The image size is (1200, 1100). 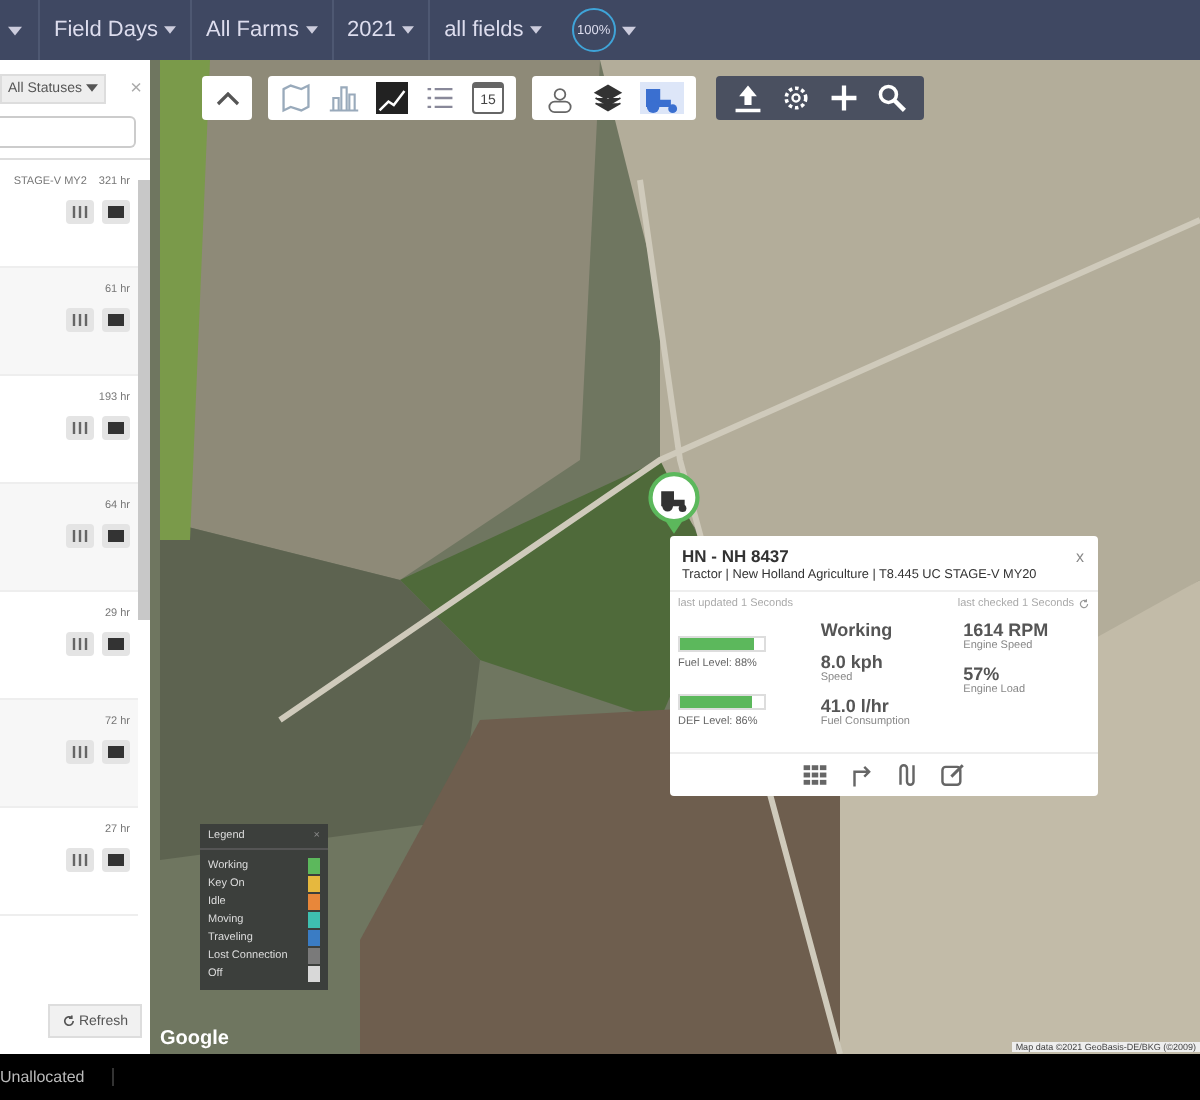 What do you see at coordinates (1007, 630) in the screenshot?
I see `stat-value: 1614 RPM` at bounding box center [1007, 630].